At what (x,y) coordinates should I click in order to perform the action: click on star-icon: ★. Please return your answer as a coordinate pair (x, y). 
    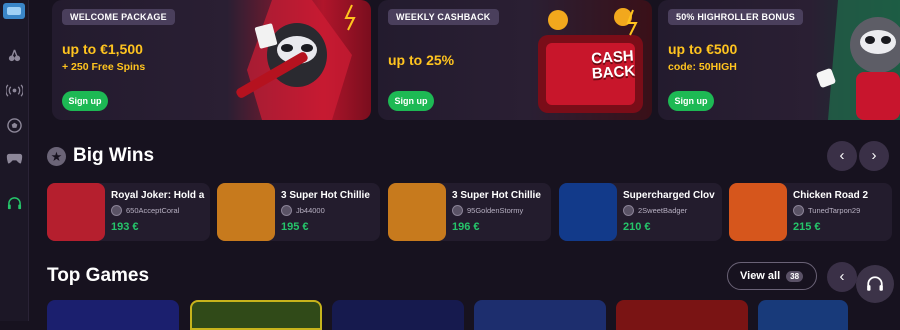
    Looking at the image, I should click on (56, 156).